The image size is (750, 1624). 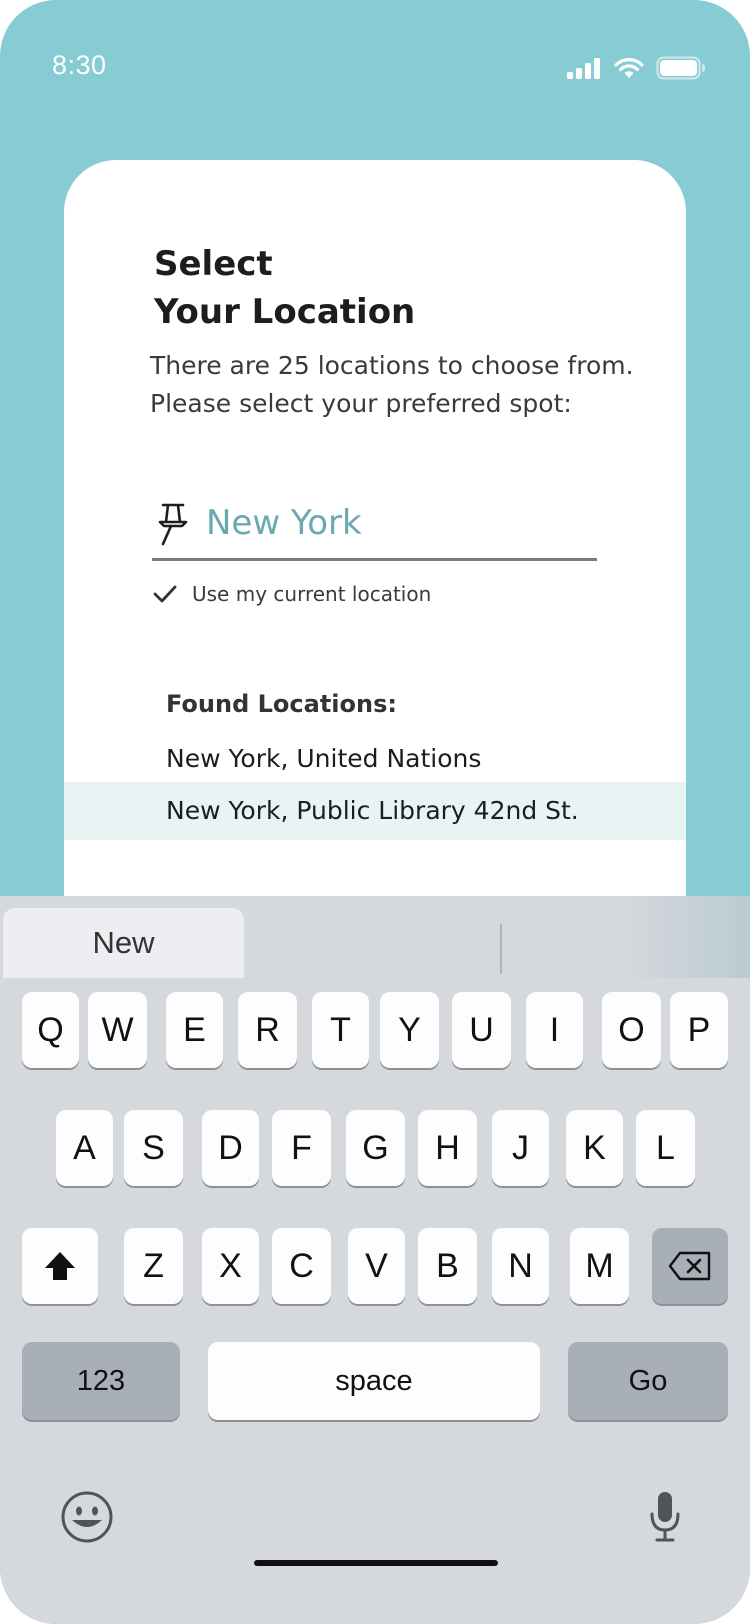 I want to click on battery-icon, so click(x=680, y=68).